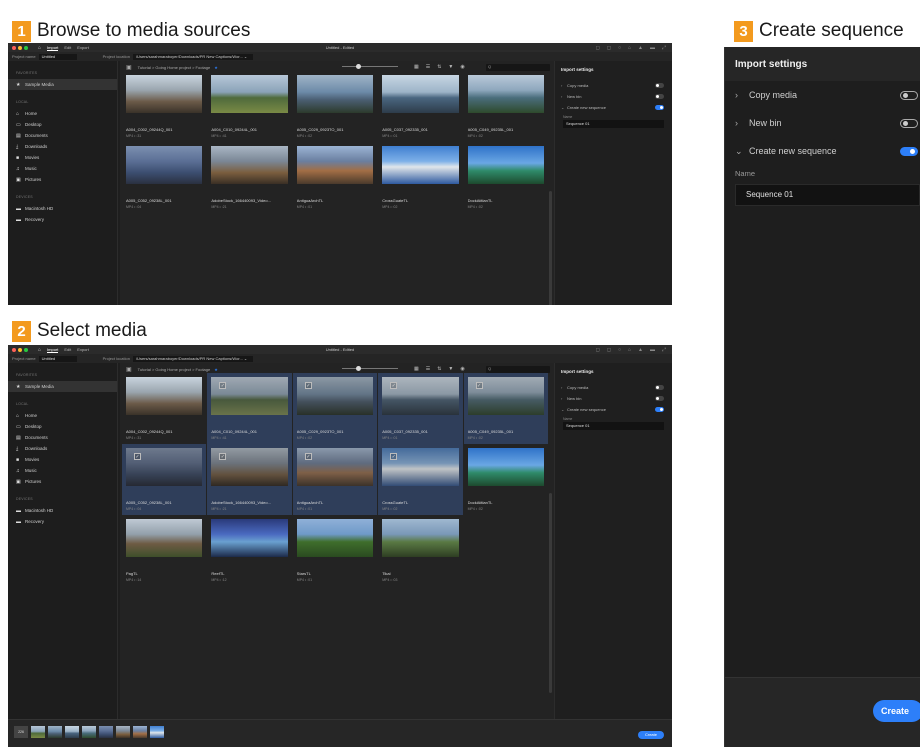 The height and width of the screenshot is (747, 920). Describe the element at coordinates (462, 67) in the screenshot. I see `view-icon: ◉` at that location.